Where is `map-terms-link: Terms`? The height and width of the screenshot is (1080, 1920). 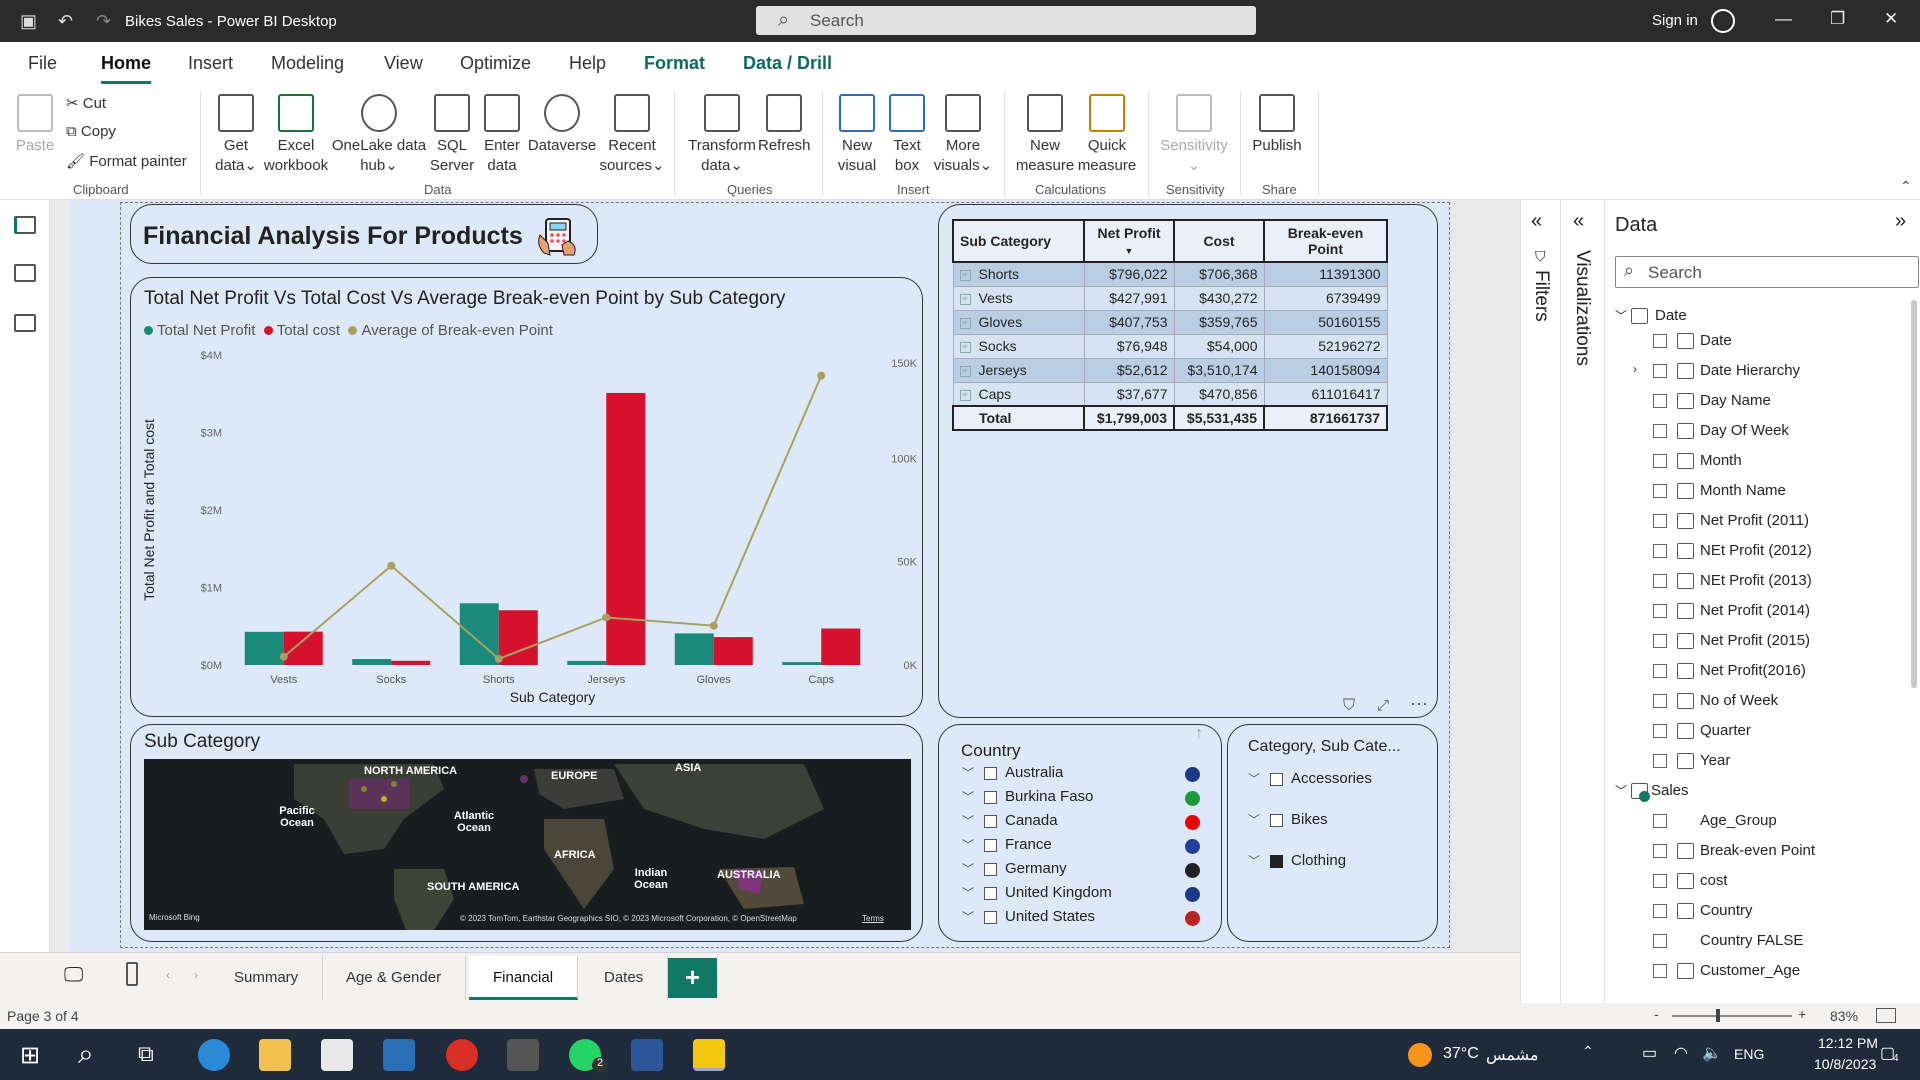 map-terms-link: Terms is located at coordinates (873, 918).